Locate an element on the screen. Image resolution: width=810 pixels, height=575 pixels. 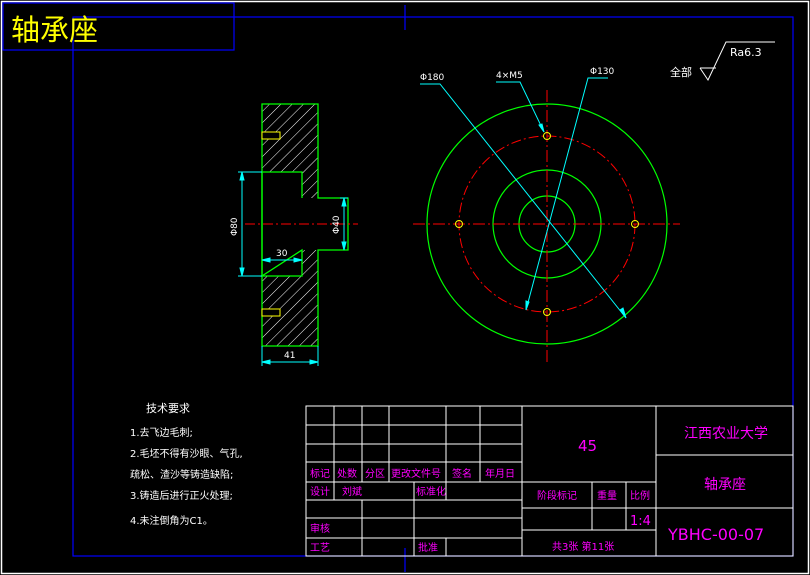
material-value: 45 is located at coordinates (587, 446).